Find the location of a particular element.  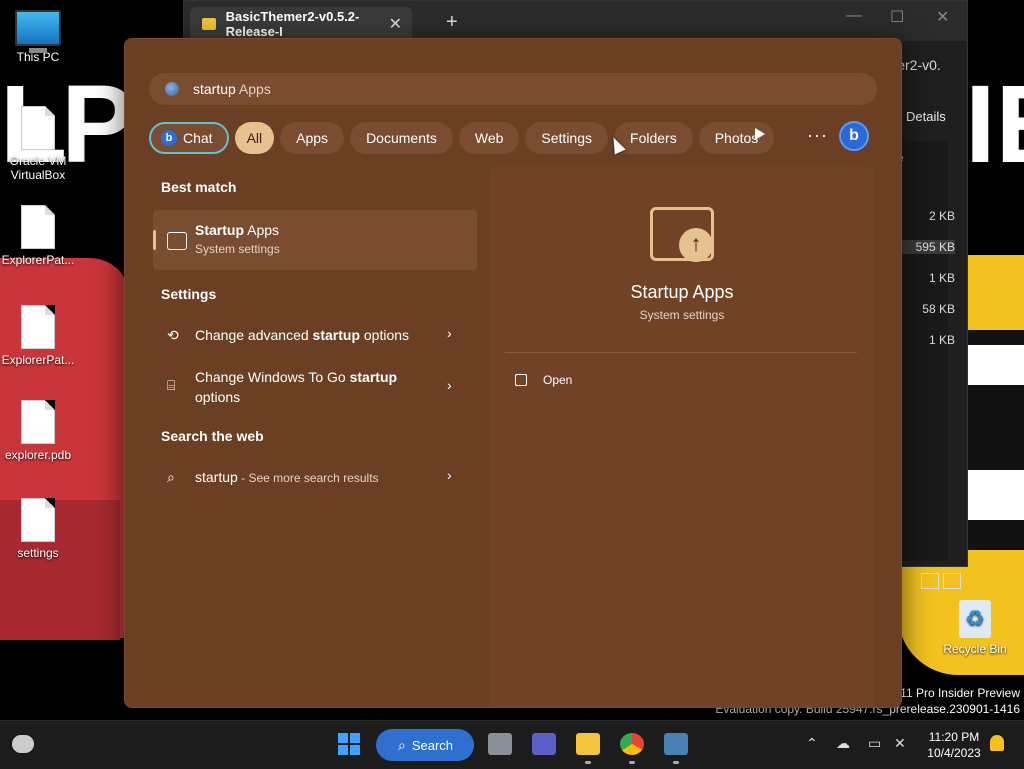

best-match-subtitle: System settings is located at coordinates (237, 249).